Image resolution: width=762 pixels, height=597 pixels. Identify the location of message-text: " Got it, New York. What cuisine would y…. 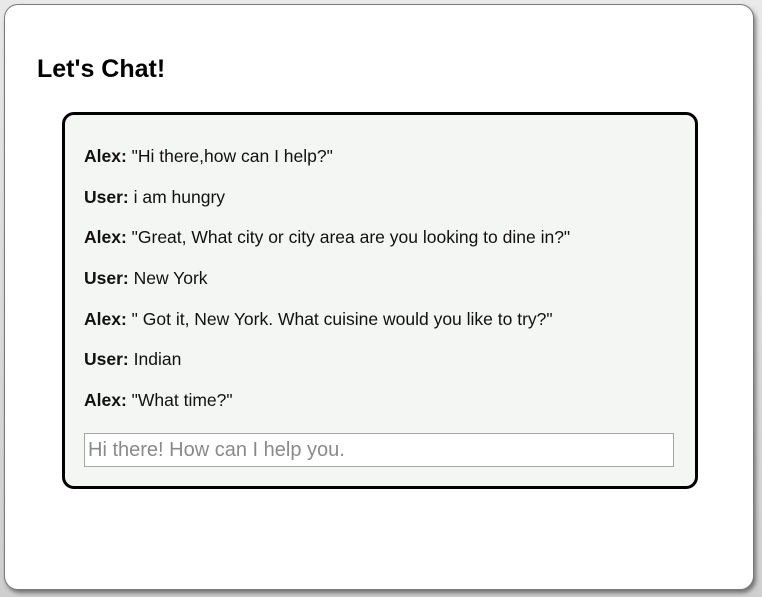
(342, 318).